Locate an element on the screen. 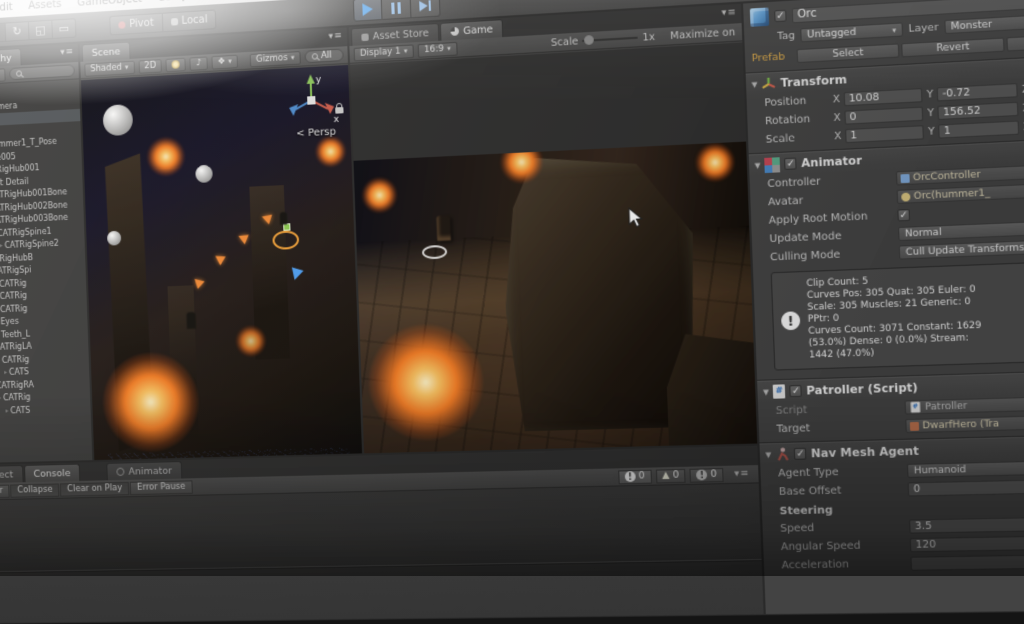 This screenshot has width=1024, height=624. script-asset-icon is located at coordinates (916, 407).